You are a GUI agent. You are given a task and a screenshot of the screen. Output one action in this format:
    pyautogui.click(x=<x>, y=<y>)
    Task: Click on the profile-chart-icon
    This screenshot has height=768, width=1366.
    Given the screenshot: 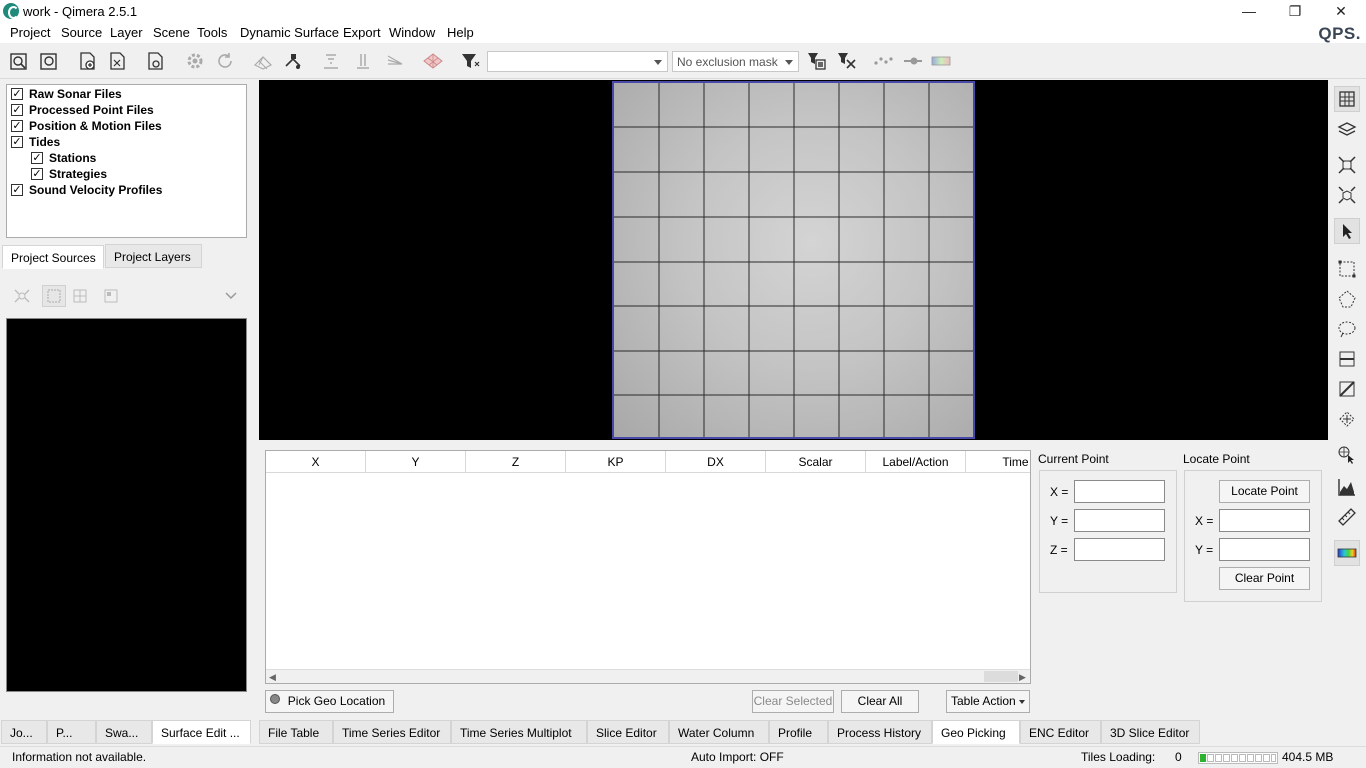 What is the action you would take?
    pyautogui.click(x=1347, y=487)
    